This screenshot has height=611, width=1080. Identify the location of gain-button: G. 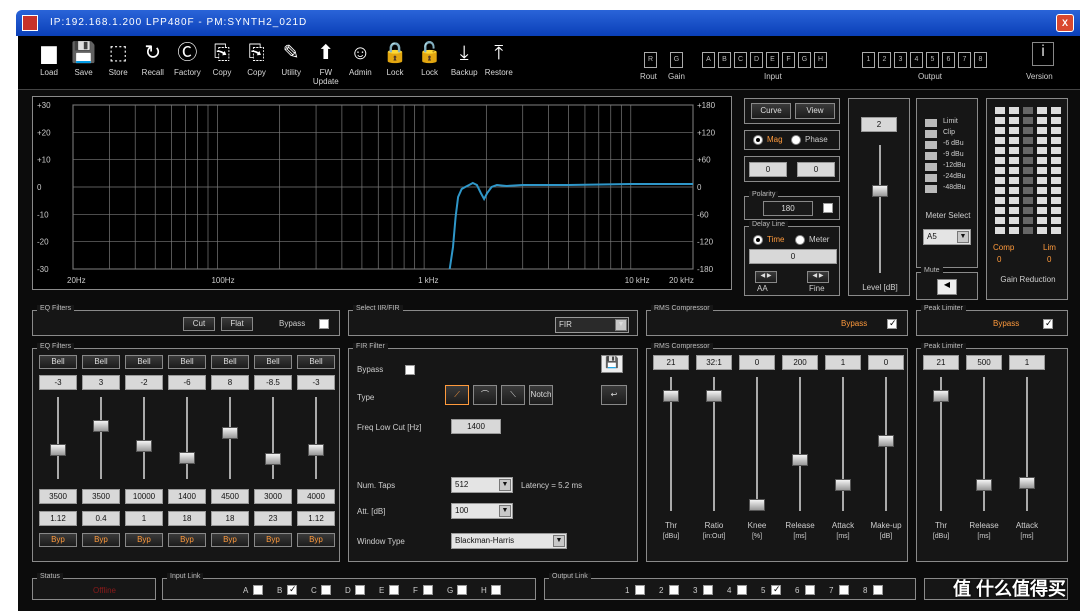
(676, 60).